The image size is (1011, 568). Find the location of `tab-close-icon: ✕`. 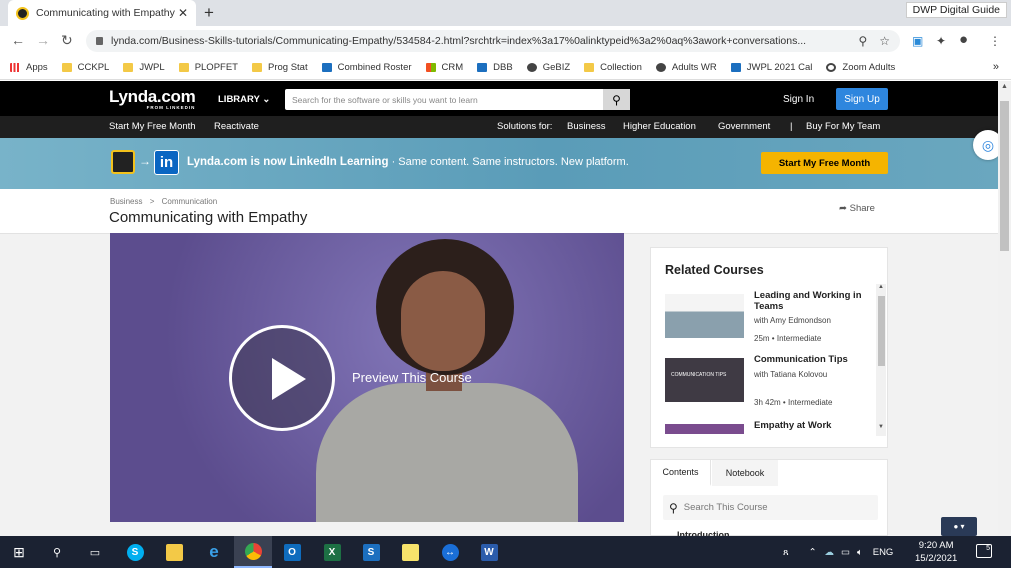

tab-close-icon: ✕ is located at coordinates (183, 13).